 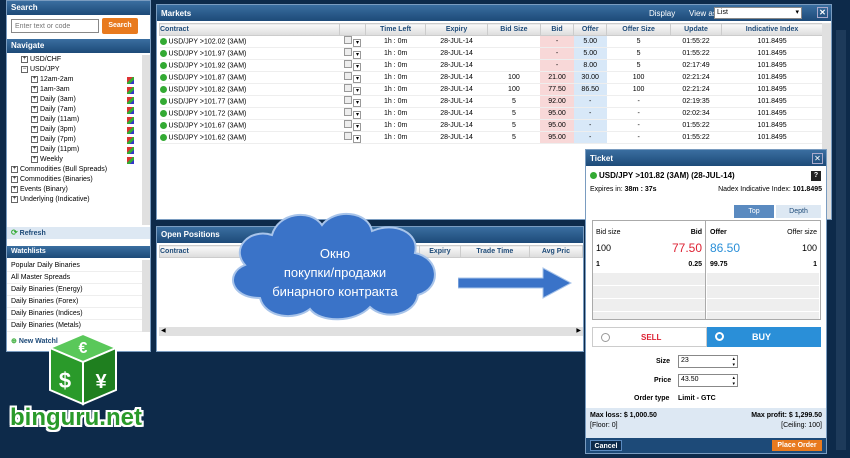 I want to click on tree-item: + Daily (11pm), so click(x=78, y=150).